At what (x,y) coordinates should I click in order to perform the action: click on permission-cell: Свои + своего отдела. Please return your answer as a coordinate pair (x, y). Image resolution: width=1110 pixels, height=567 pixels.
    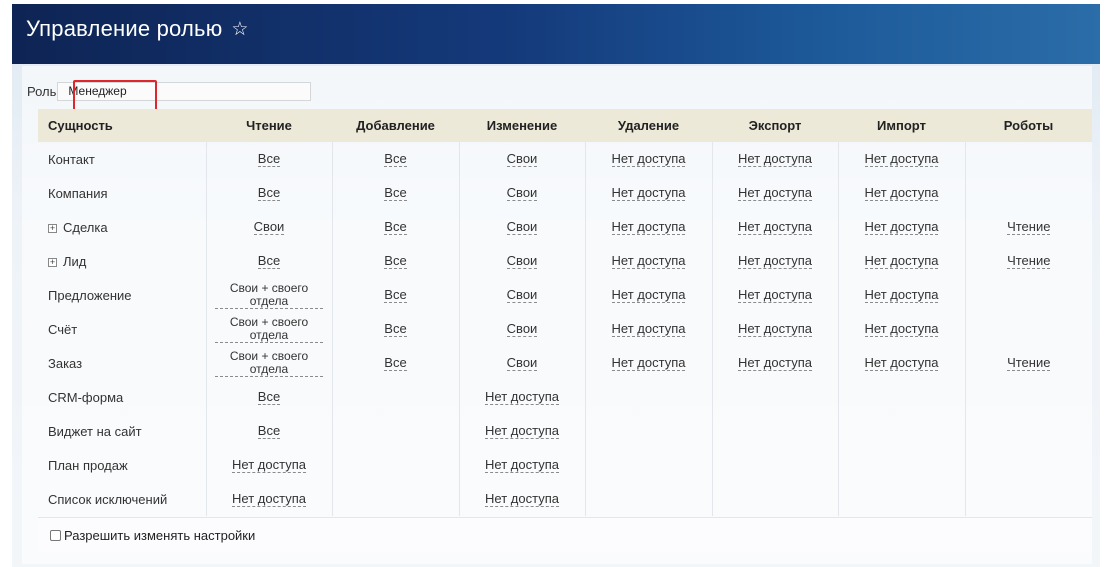
    Looking at the image, I should click on (268, 363).